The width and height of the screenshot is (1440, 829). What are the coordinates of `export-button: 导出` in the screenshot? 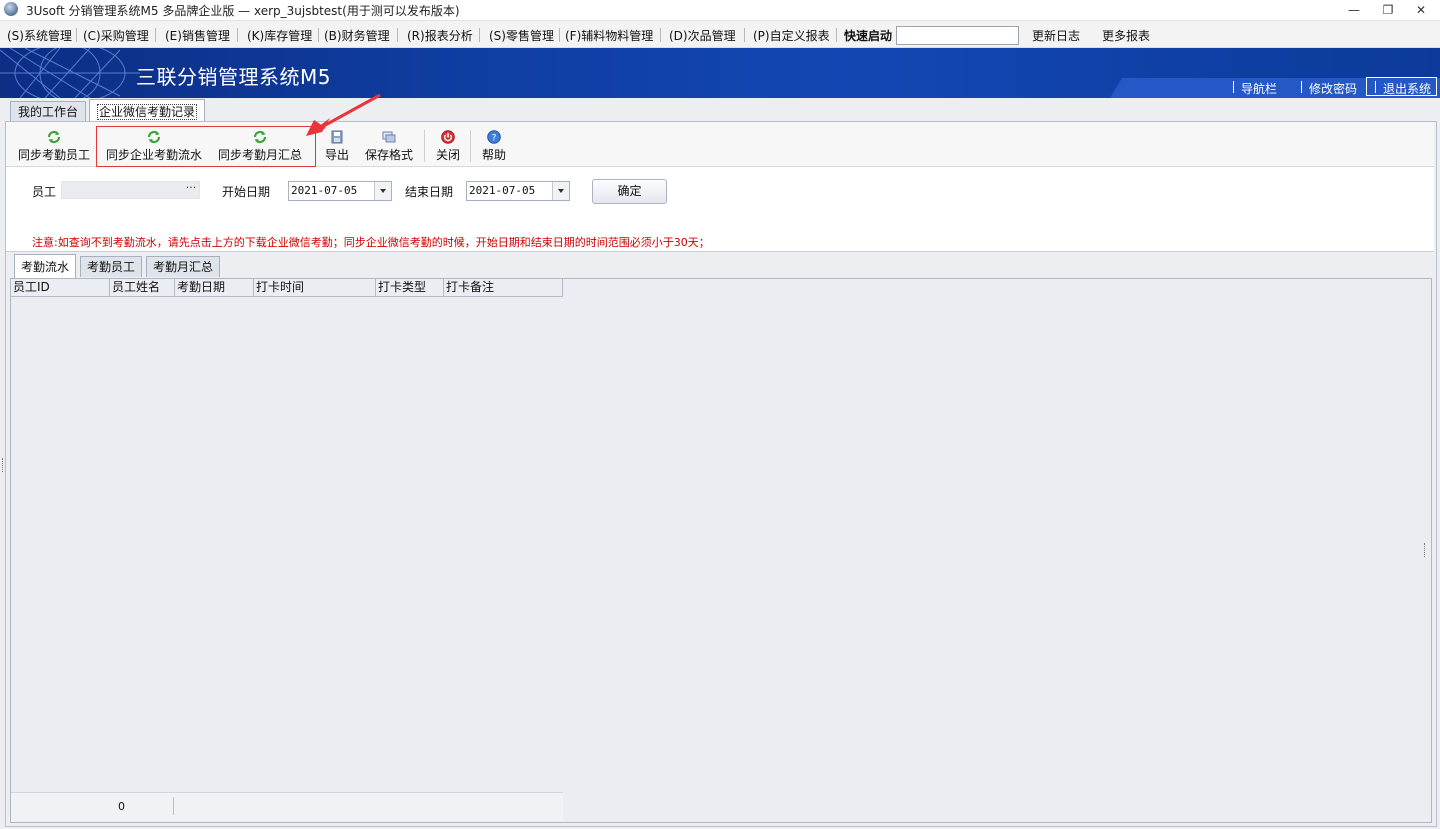 It's located at (337, 146).